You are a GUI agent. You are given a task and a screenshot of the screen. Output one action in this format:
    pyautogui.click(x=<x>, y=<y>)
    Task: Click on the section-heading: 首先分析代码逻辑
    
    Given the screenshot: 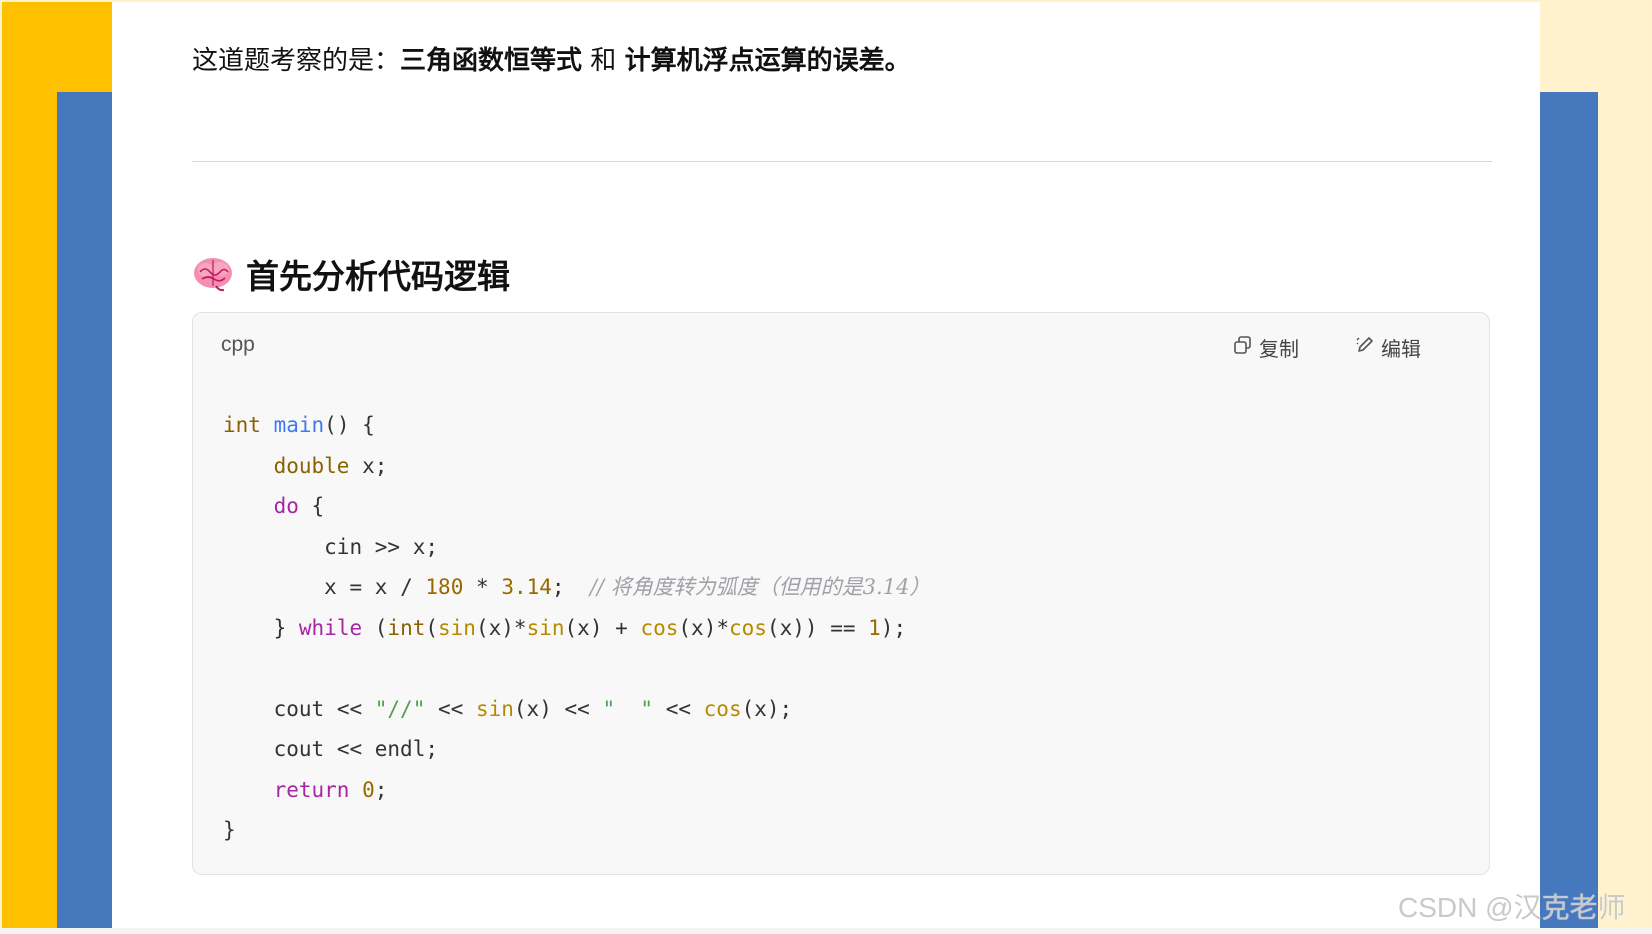 What is the action you would take?
    pyautogui.click(x=351, y=274)
    